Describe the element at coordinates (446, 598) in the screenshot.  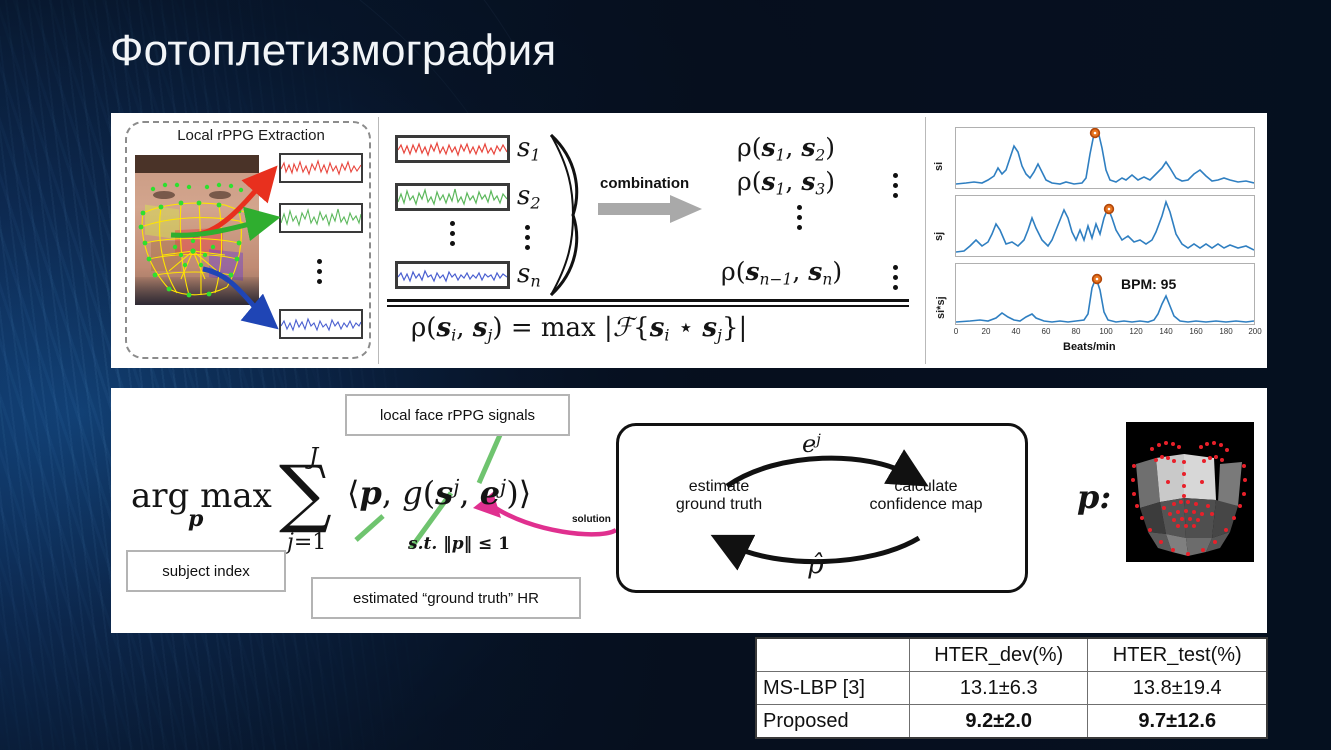
I see `callout-estimated-ground-truth-hr: estimated “ground truth” HR` at that location.